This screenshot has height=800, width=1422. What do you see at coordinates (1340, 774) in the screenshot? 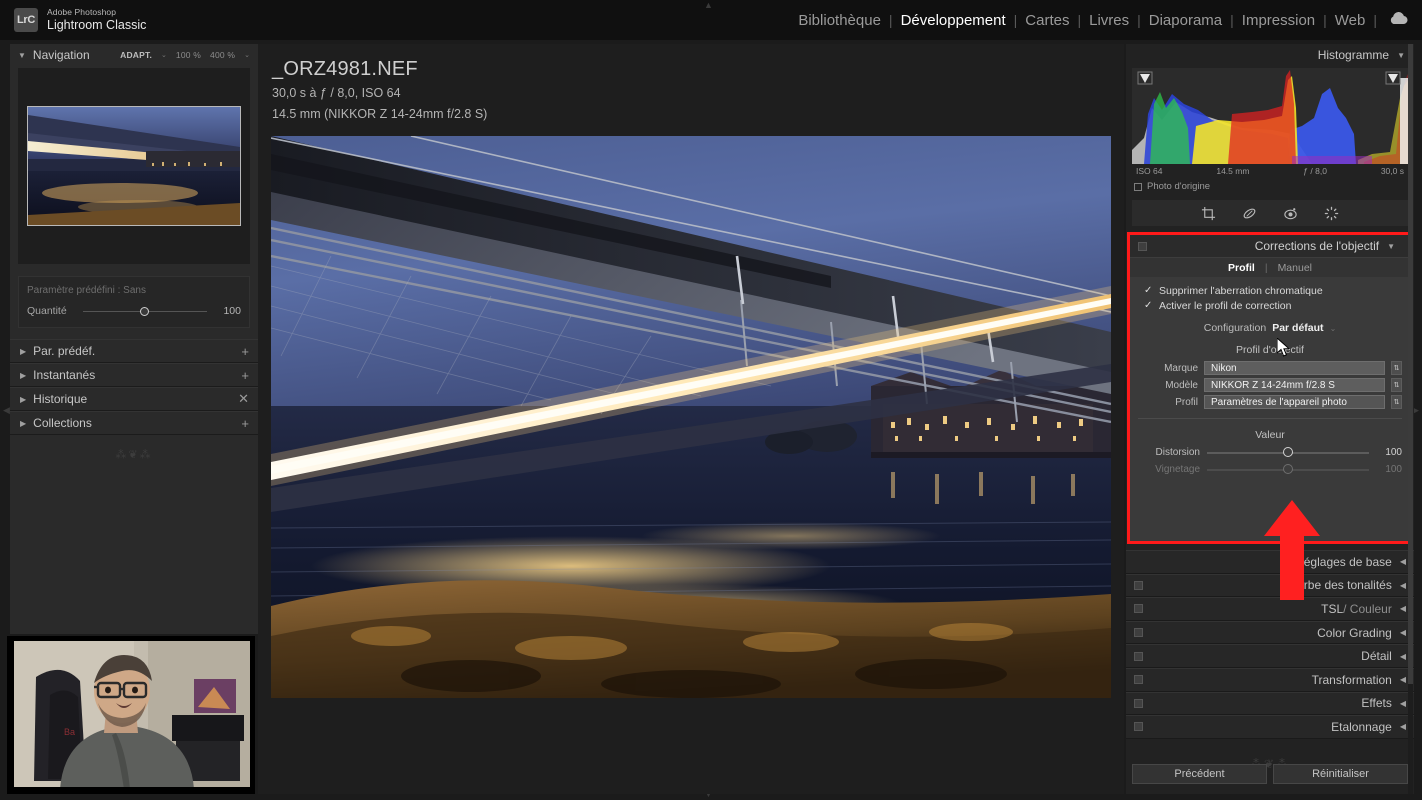
I see `reset-button: Réinitialiser` at bounding box center [1340, 774].